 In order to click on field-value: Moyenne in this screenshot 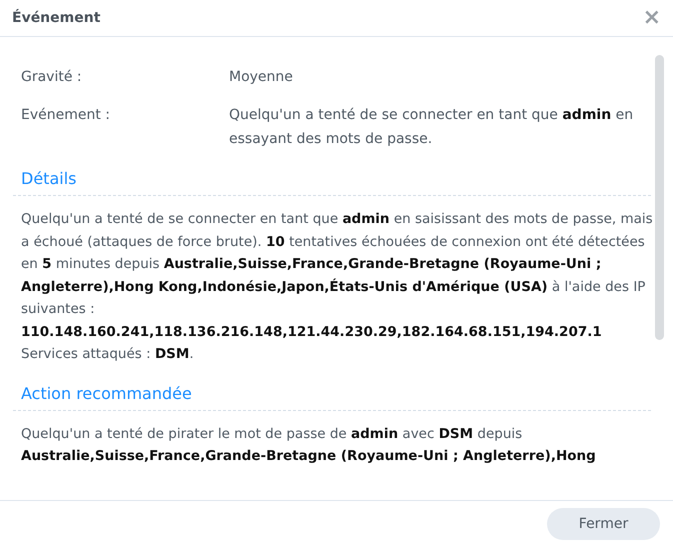, I will do `click(261, 77)`.